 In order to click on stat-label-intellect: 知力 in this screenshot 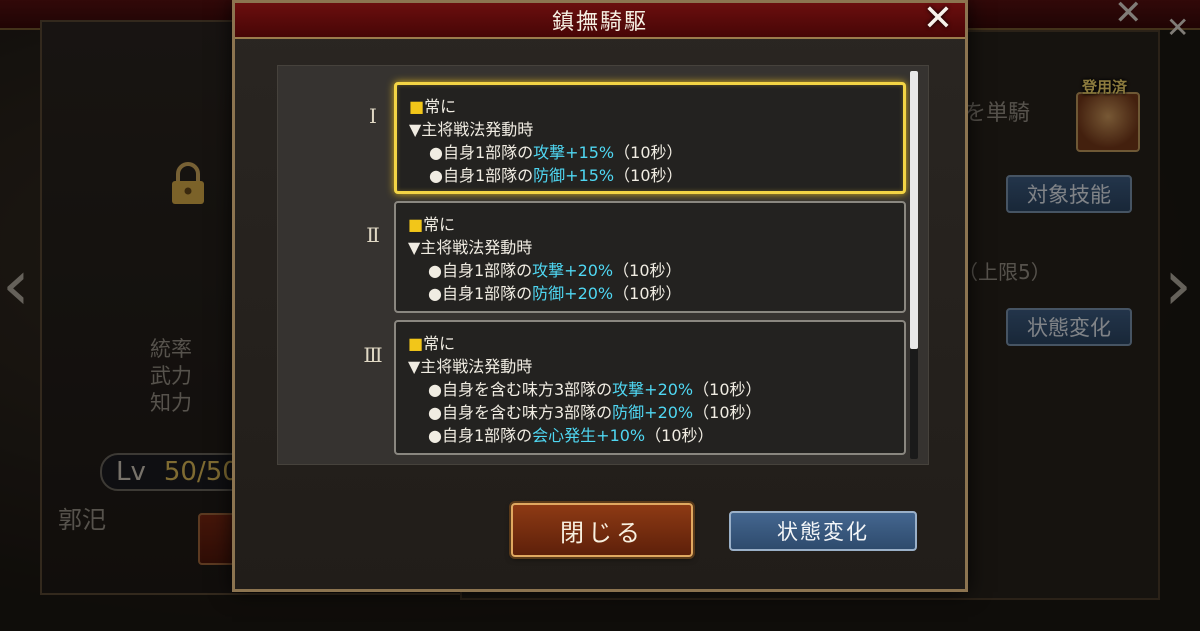, I will do `click(171, 403)`.